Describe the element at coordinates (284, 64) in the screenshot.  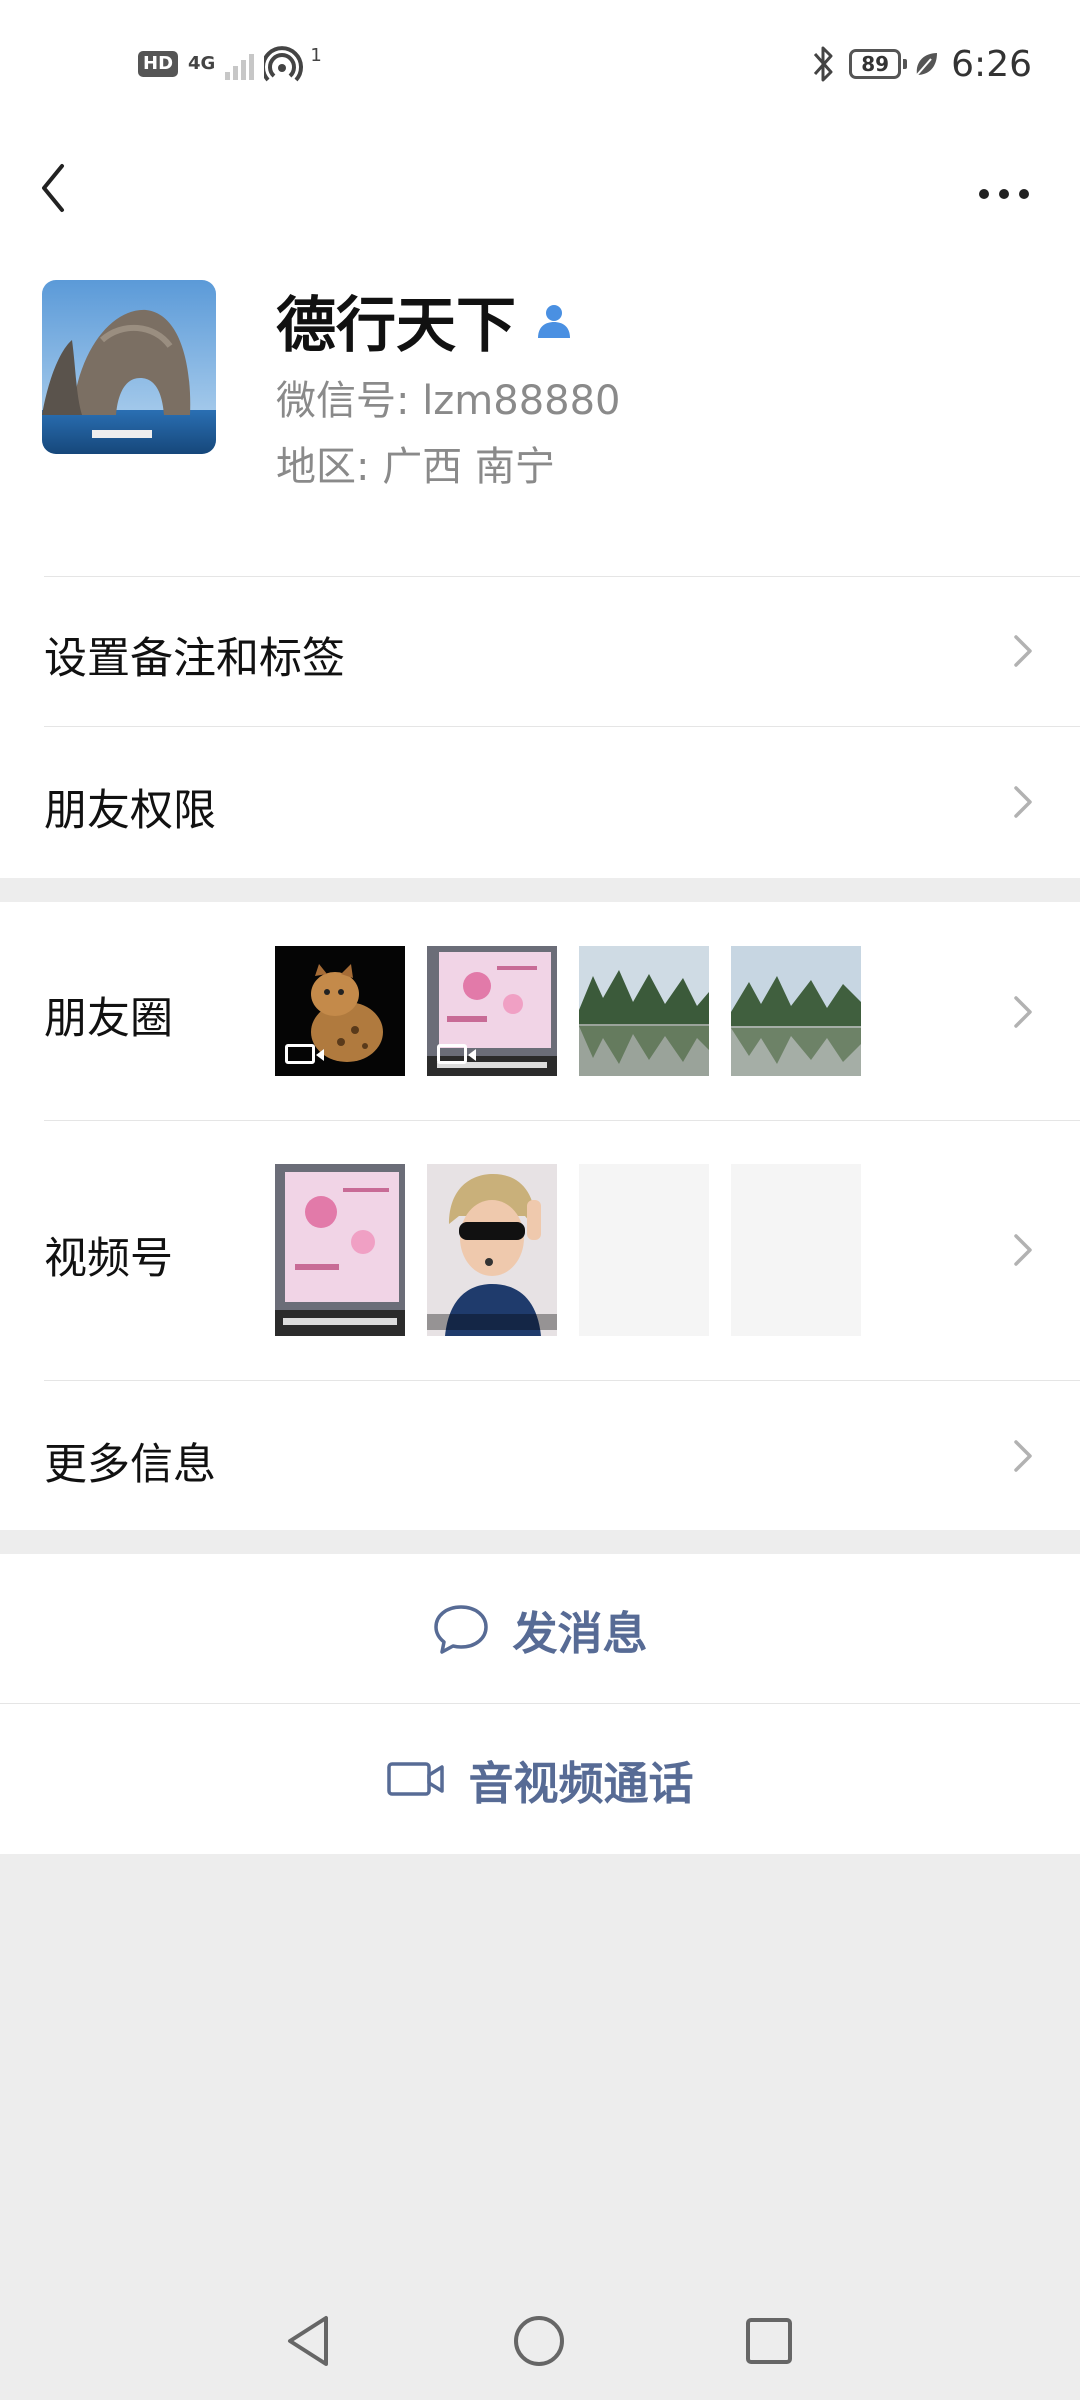
I see `hotspot-icon` at that location.